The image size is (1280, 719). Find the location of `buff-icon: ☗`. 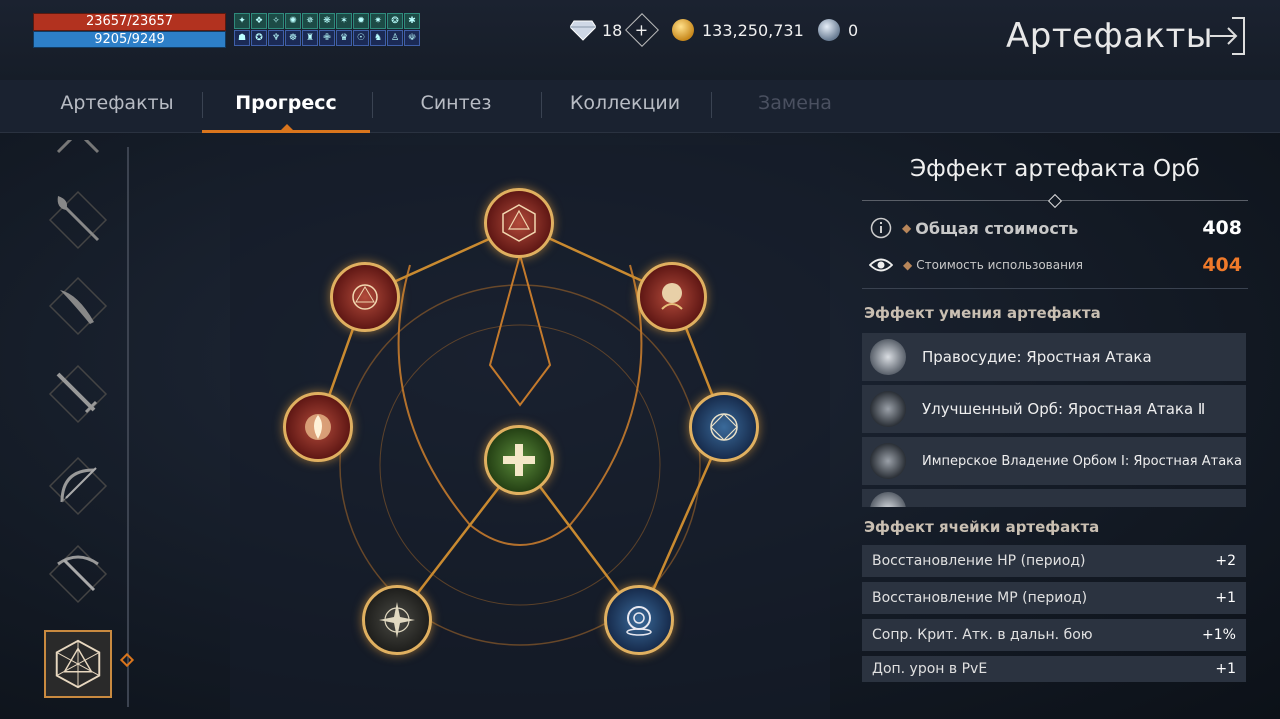

buff-icon: ☗ is located at coordinates (242, 38).